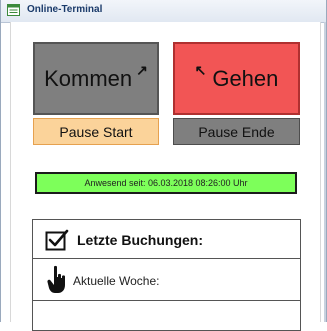 This screenshot has height=331, width=327. I want to click on status-badge: Anwesend seit: 06.03.2018 08:26:00 Uhr, so click(166, 183).